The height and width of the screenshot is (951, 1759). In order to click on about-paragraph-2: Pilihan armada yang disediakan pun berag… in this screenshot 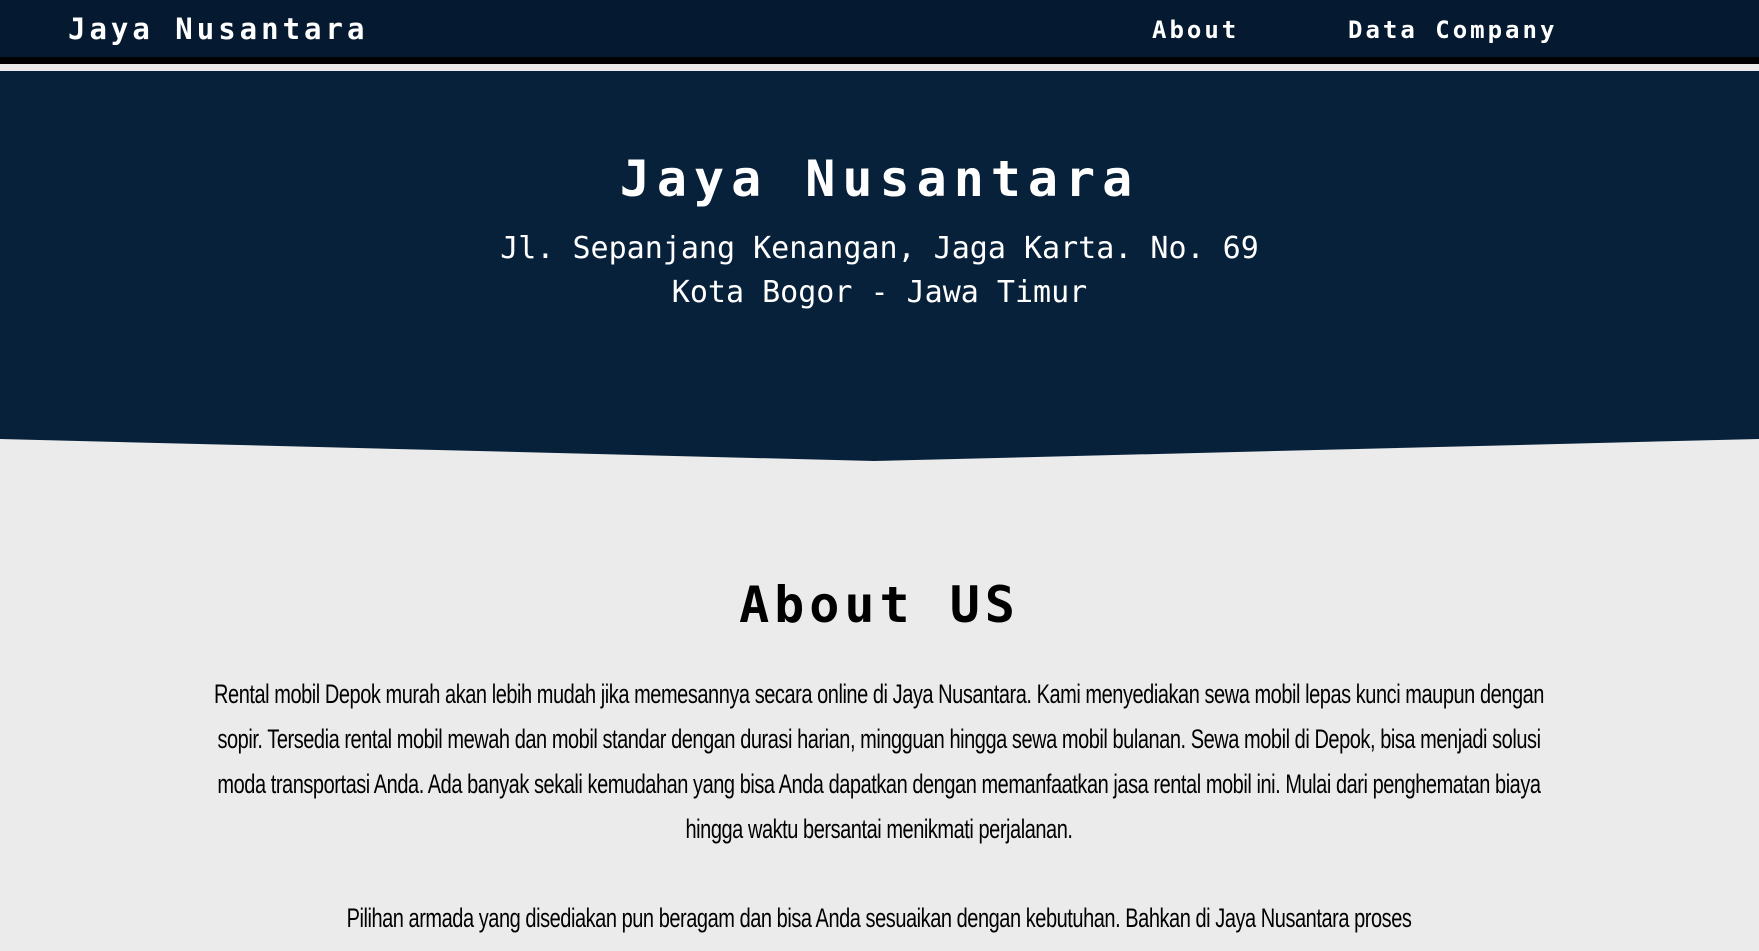, I will do `click(879, 918)`.